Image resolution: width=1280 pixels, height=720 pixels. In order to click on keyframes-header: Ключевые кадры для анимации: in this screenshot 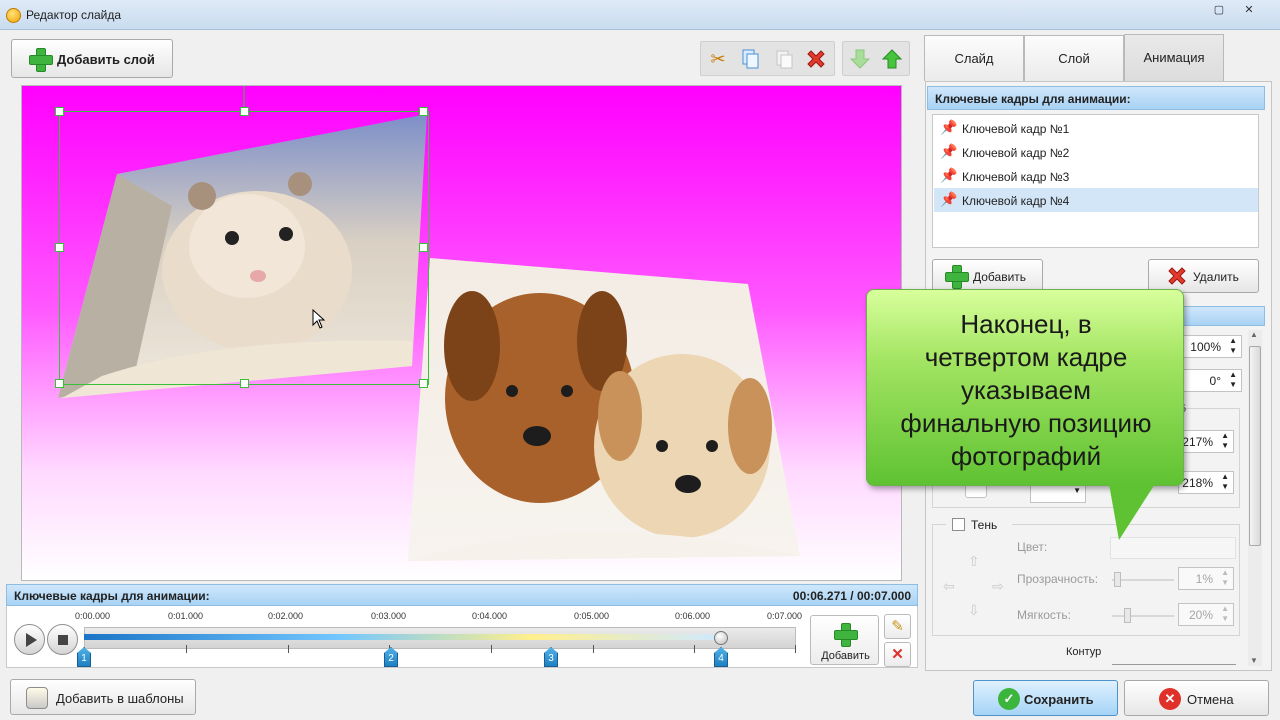, I will do `click(1096, 98)`.